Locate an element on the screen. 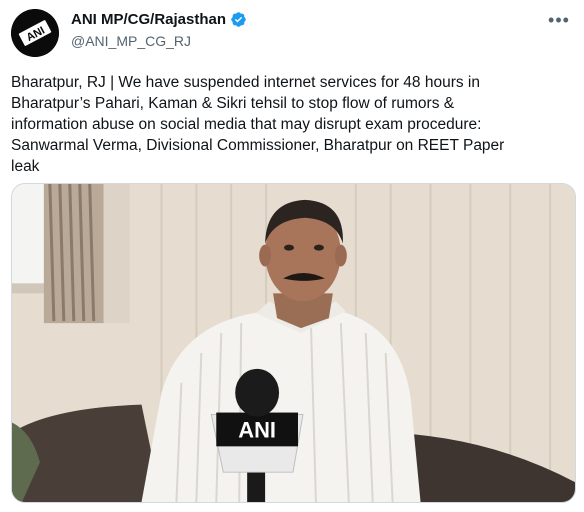  more-options-icon: ••• is located at coordinates (559, 20).